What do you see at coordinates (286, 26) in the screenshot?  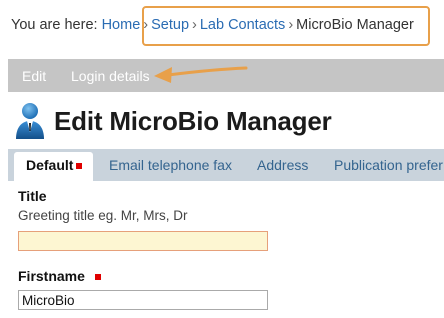 I see `annotation-highlight-box` at bounding box center [286, 26].